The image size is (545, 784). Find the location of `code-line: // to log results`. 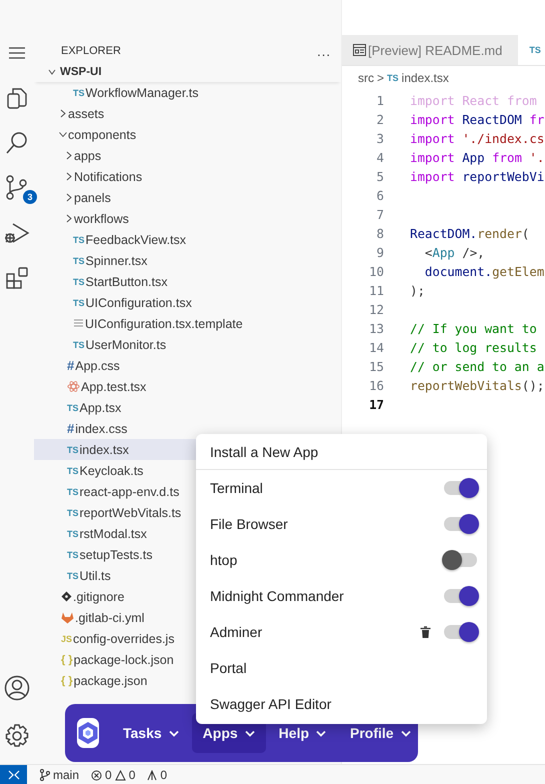

code-line: // to log results is located at coordinates (473, 347).